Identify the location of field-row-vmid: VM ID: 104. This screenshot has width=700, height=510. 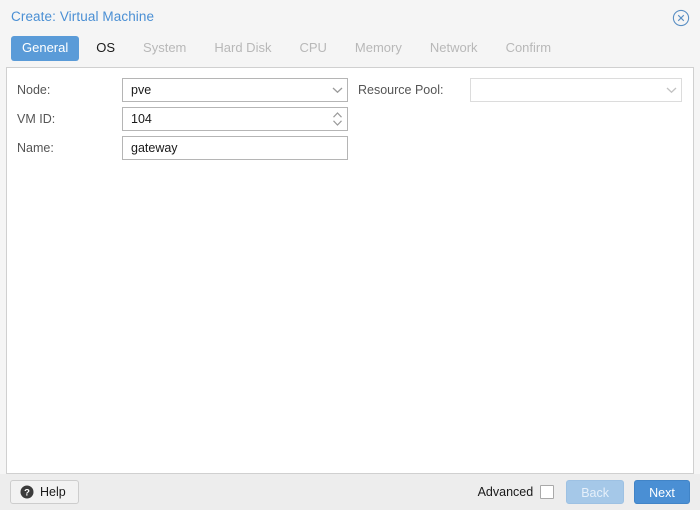
(185, 119).